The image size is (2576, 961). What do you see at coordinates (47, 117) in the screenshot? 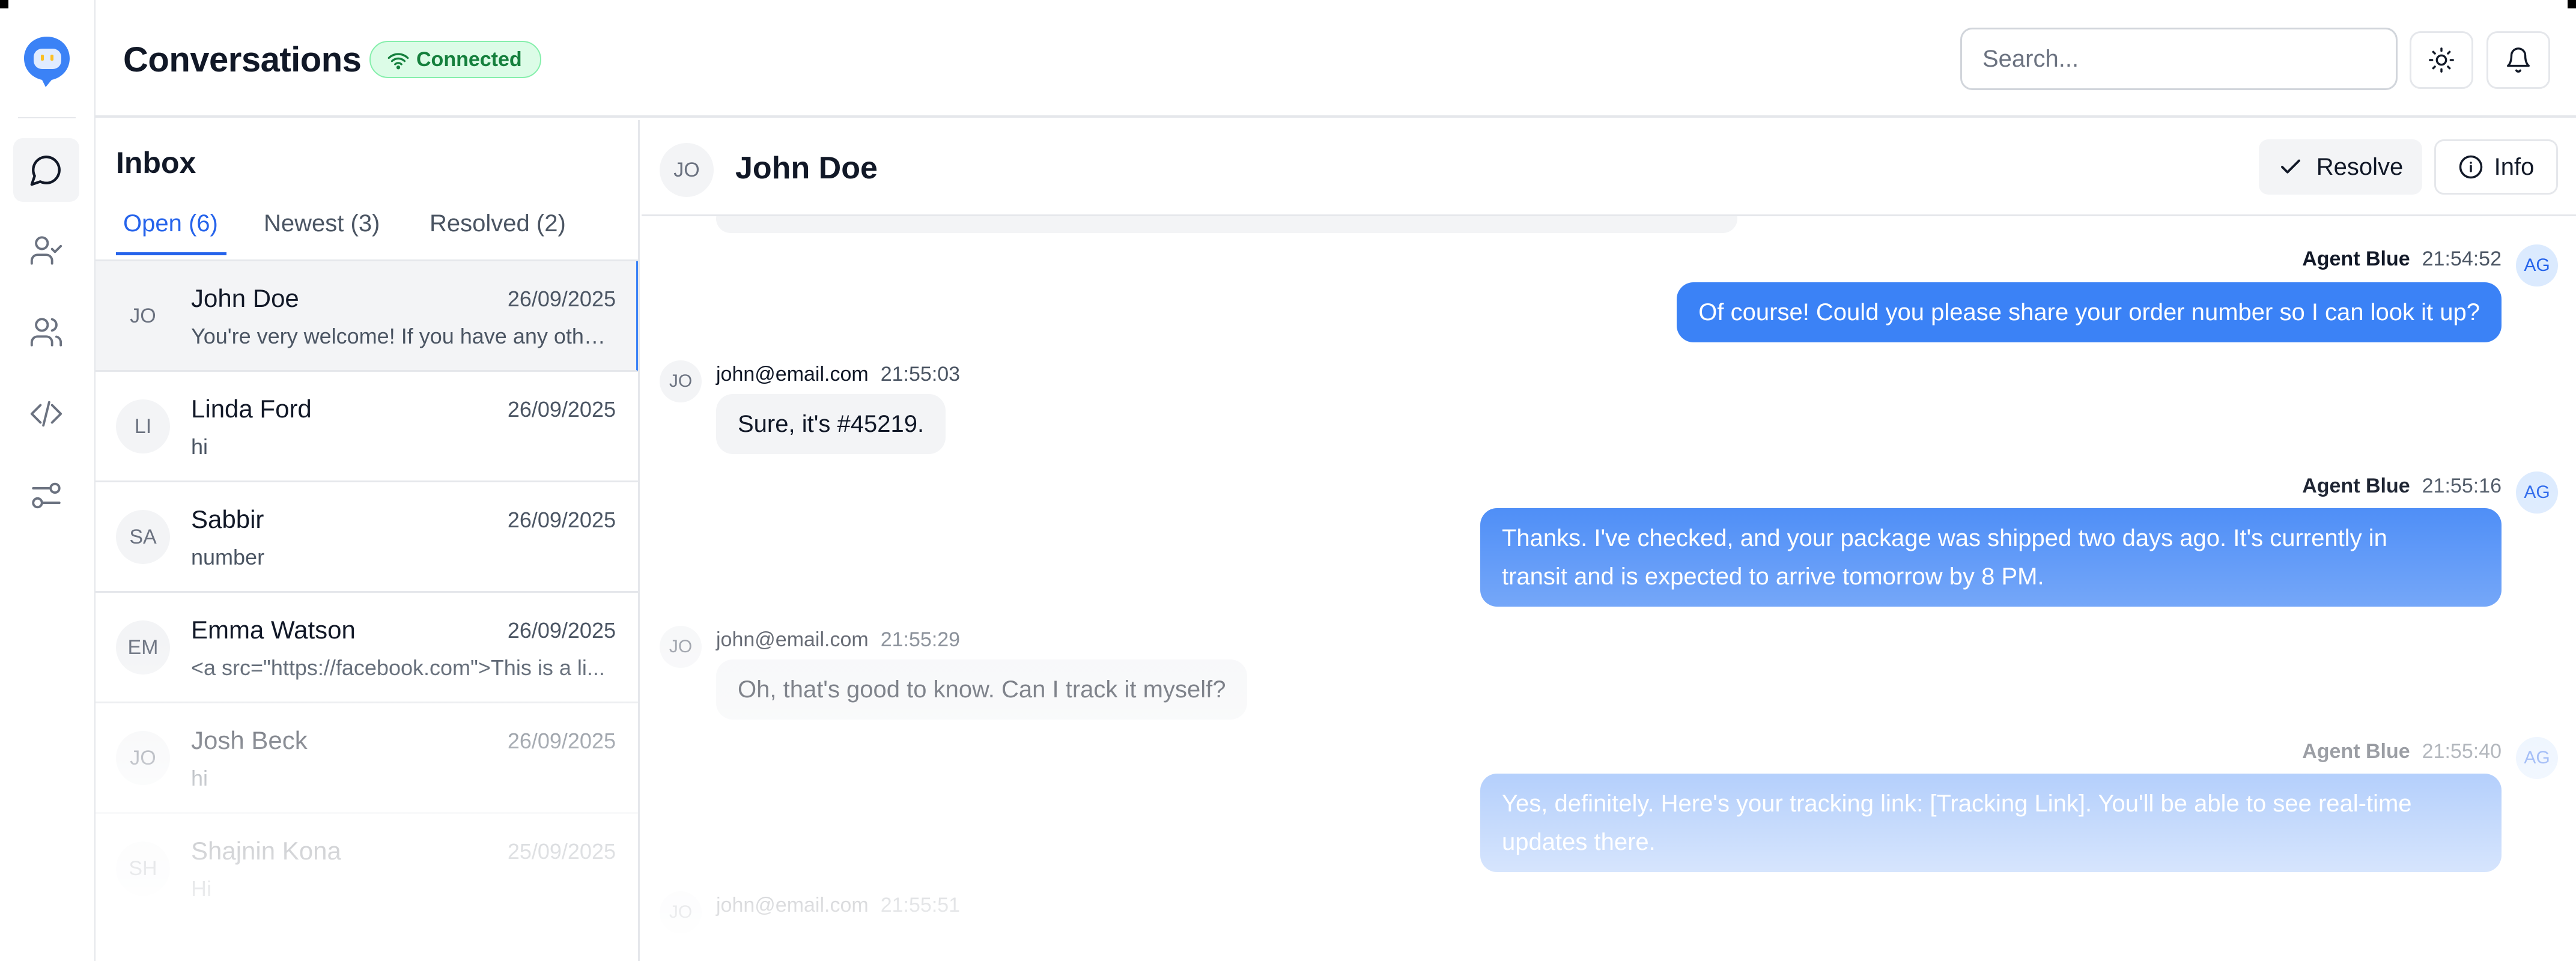
I see `rail-divider` at bounding box center [47, 117].